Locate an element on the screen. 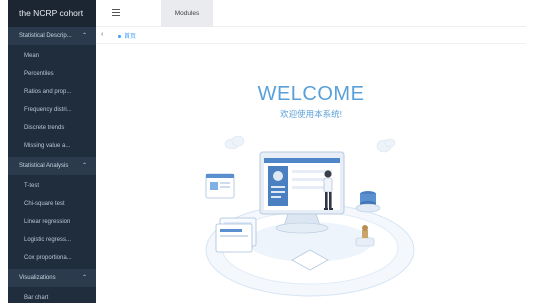  sidebar-item-percentiles: Percentiles is located at coordinates (52, 74).